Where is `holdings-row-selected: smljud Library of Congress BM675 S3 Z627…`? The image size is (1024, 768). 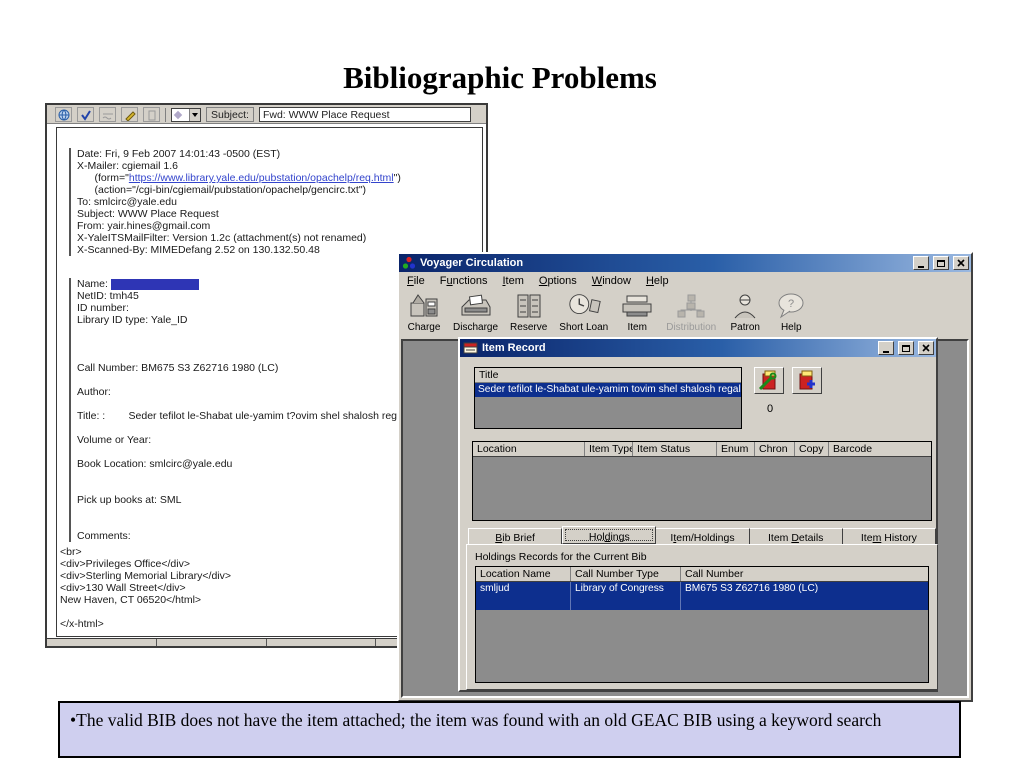 holdings-row-selected: smljud Library of Congress BM675 S3 Z627… is located at coordinates (702, 596).